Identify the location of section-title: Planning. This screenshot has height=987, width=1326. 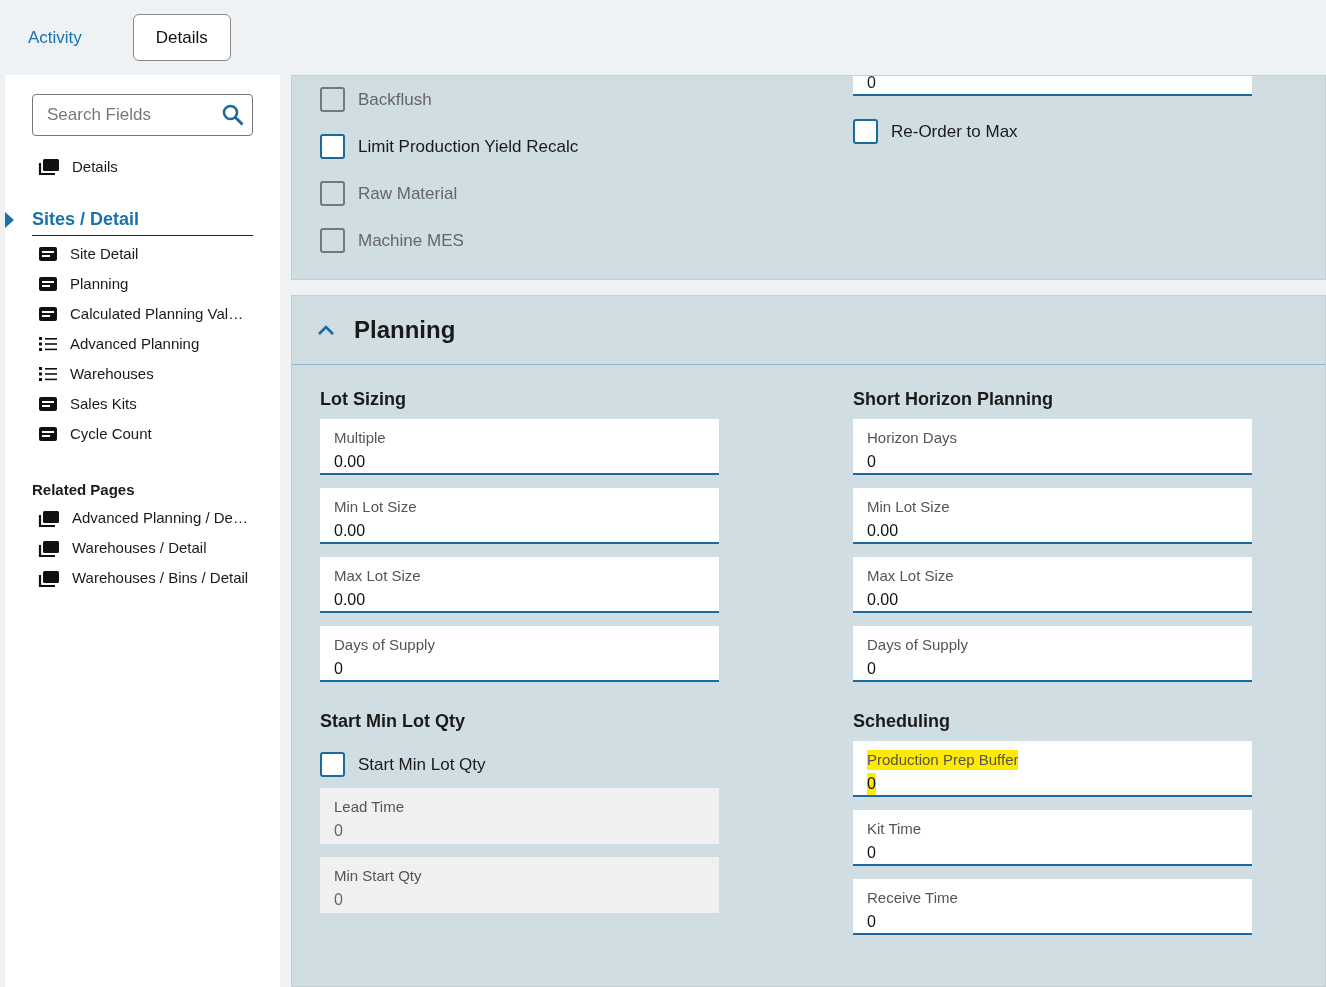
(405, 330).